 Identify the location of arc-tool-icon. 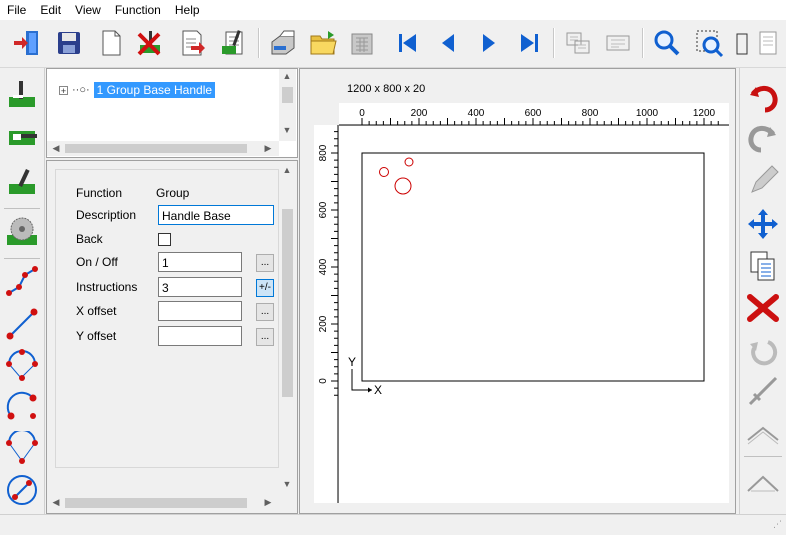
(22, 407).